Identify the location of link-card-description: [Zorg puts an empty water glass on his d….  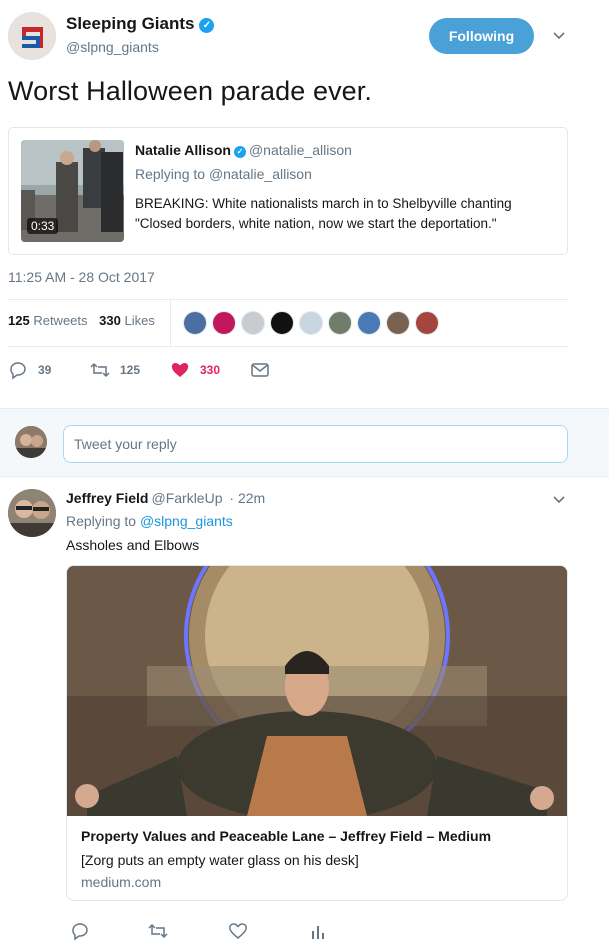
(220, 860).